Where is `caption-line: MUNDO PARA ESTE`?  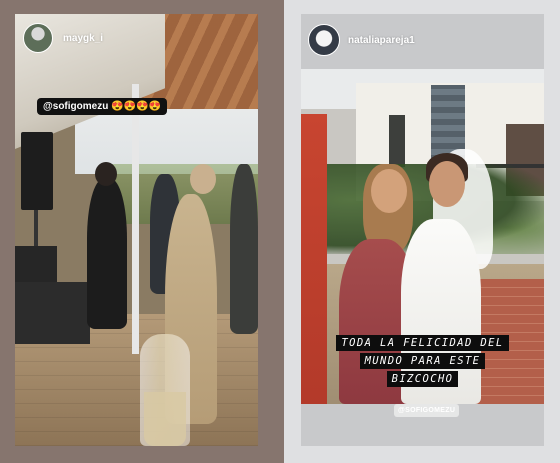
caption-line: MUNDO PARA ESTE is located at coordinates (422, 361).